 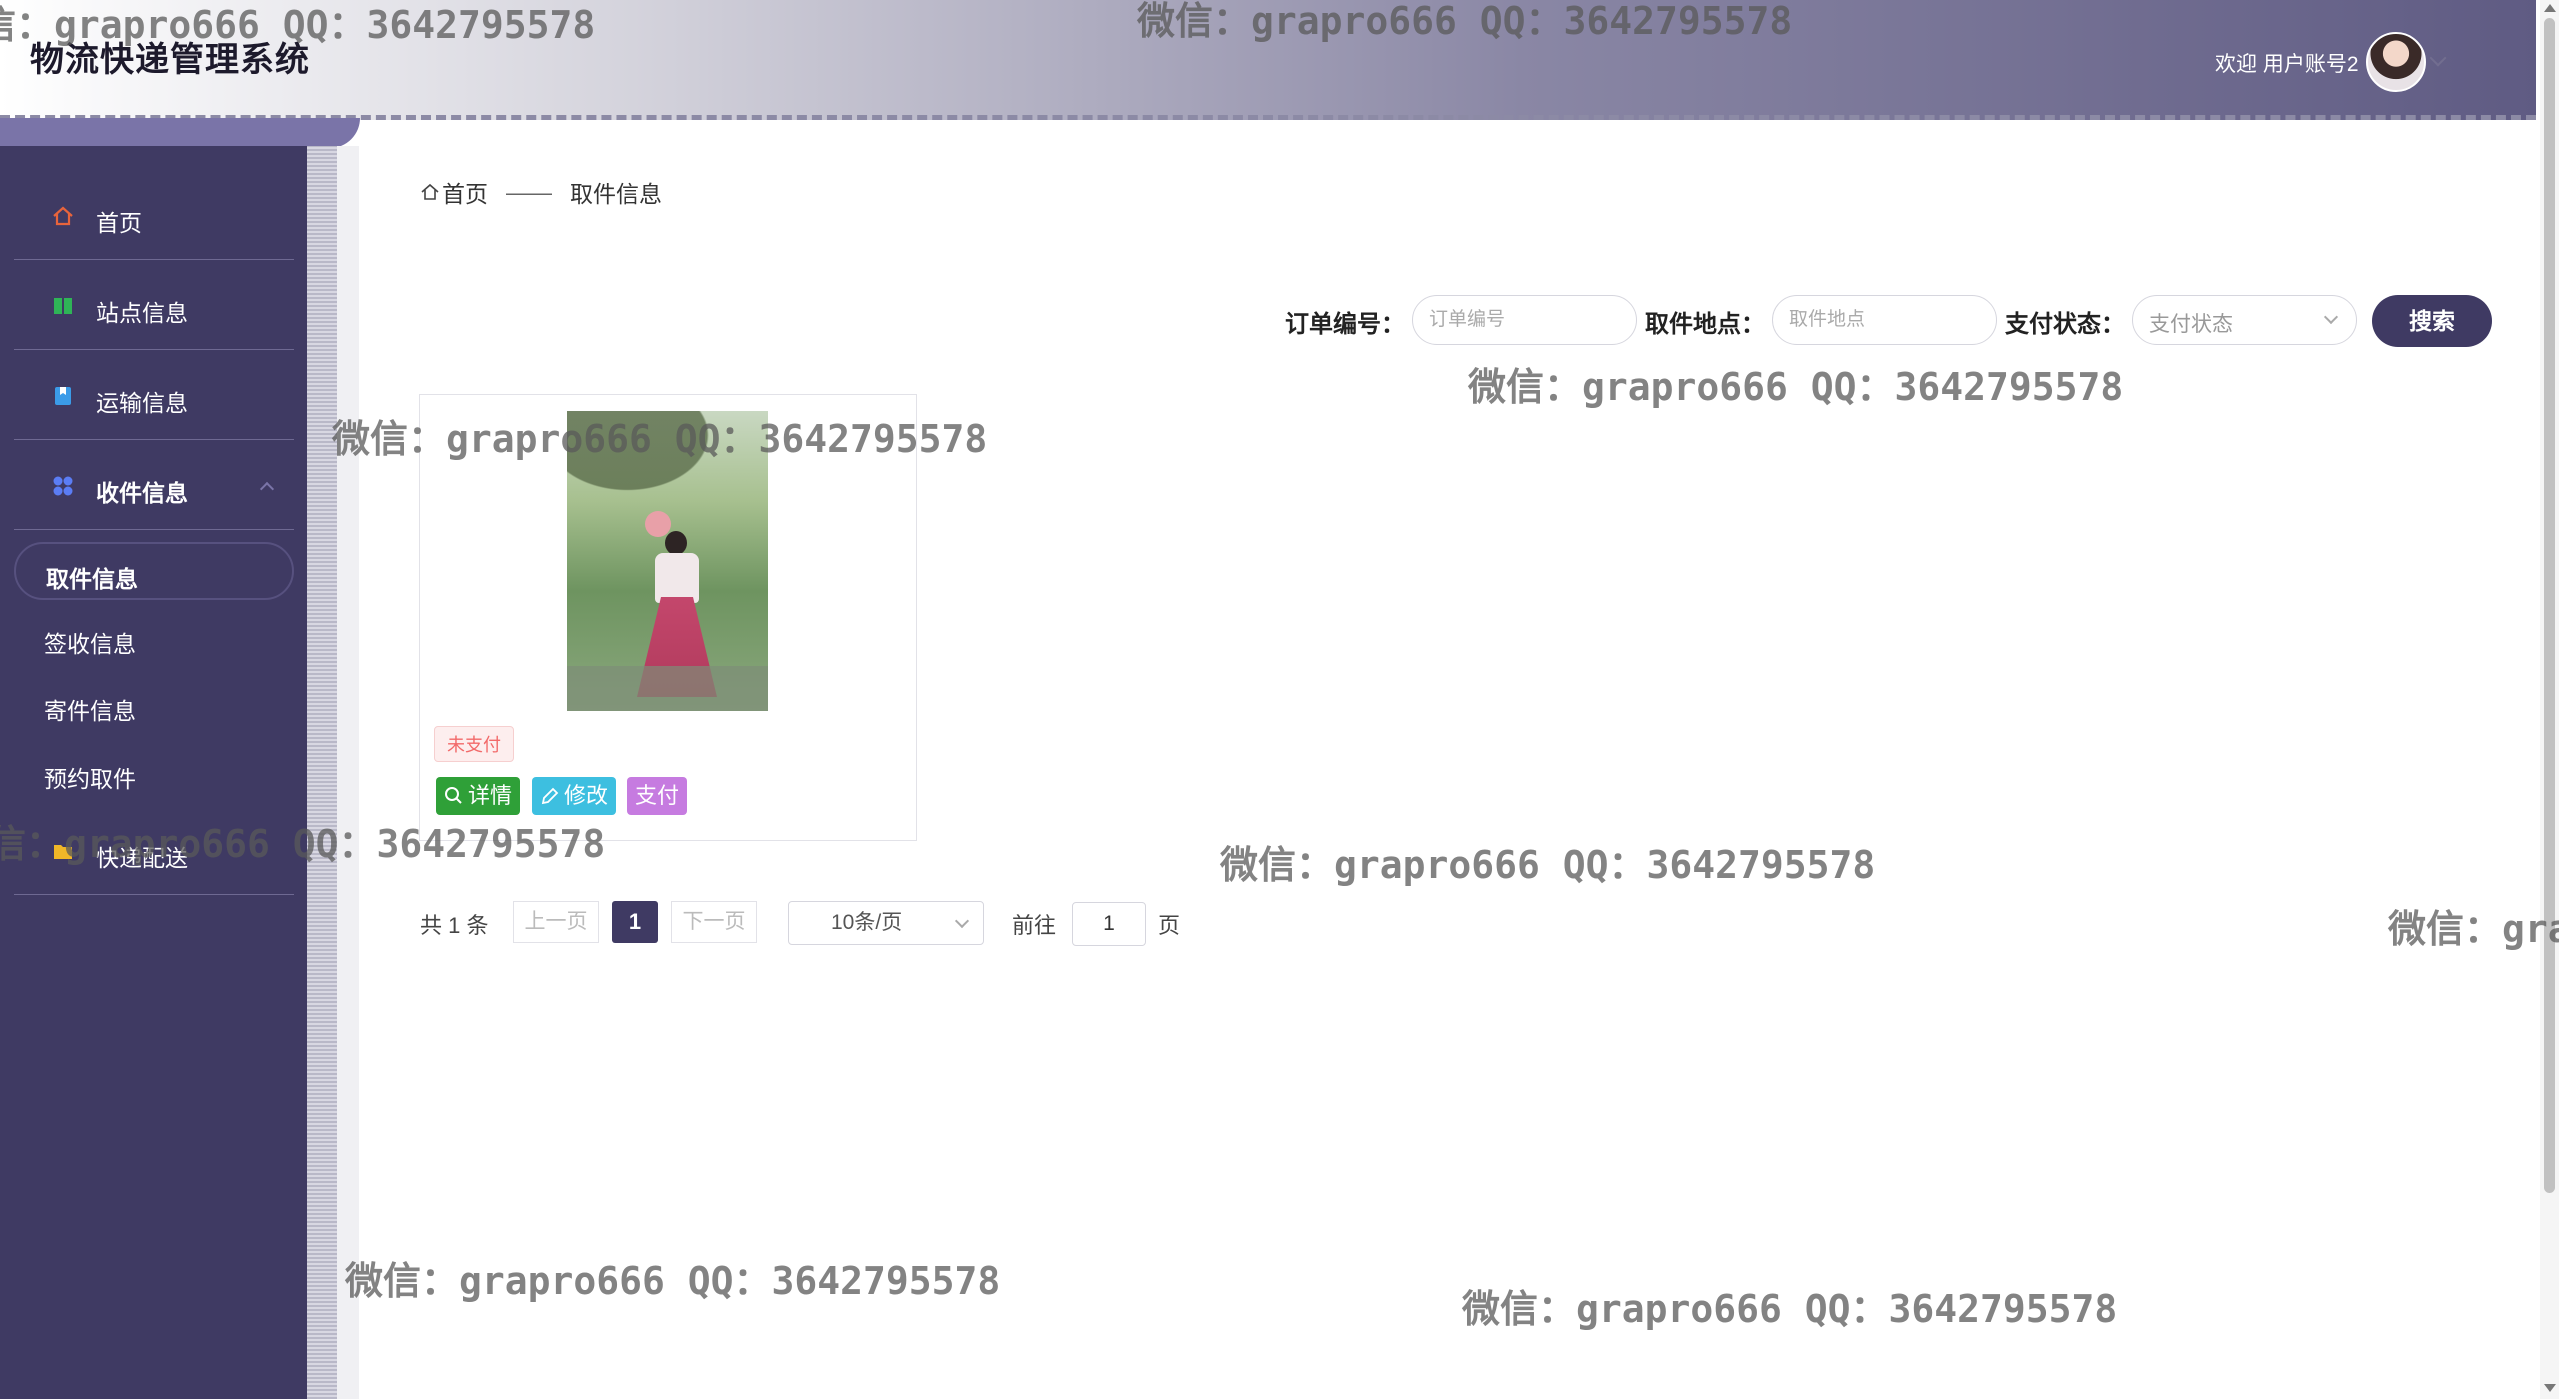 I want to click on pay-button: 支付, so click(x=657, y=796).